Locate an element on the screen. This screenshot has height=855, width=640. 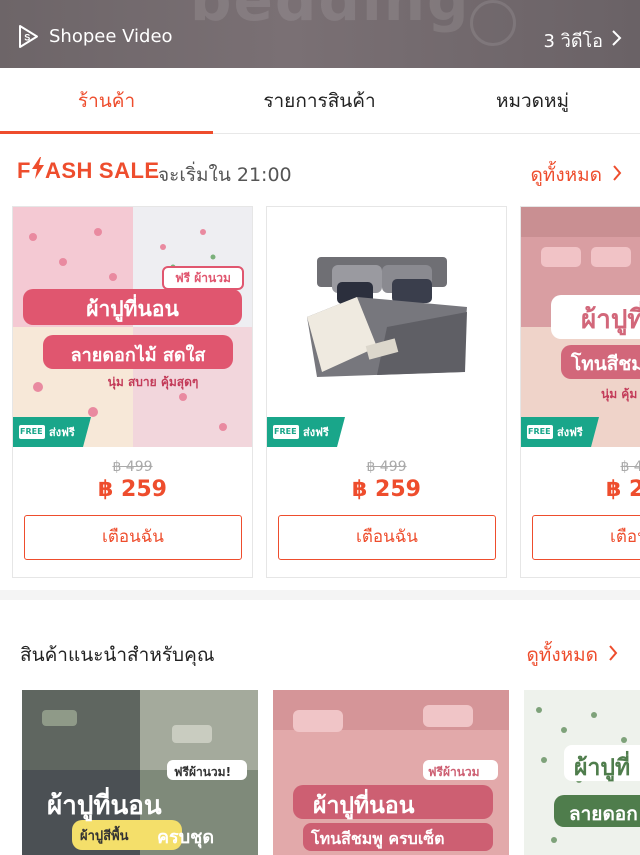
flash-sale-see-all: ดูทั้งหมด is located at coordinates (576, 175).